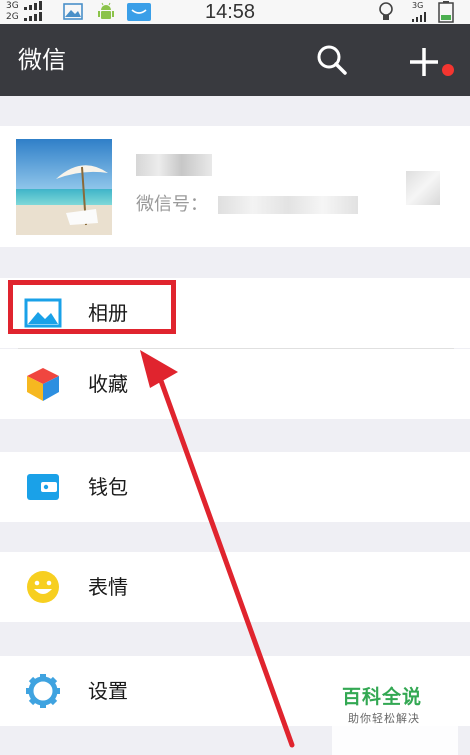 The width and height of the screenshot is (470, 755). I want to click on menu-item-label: 收藏, so click(108, 384).